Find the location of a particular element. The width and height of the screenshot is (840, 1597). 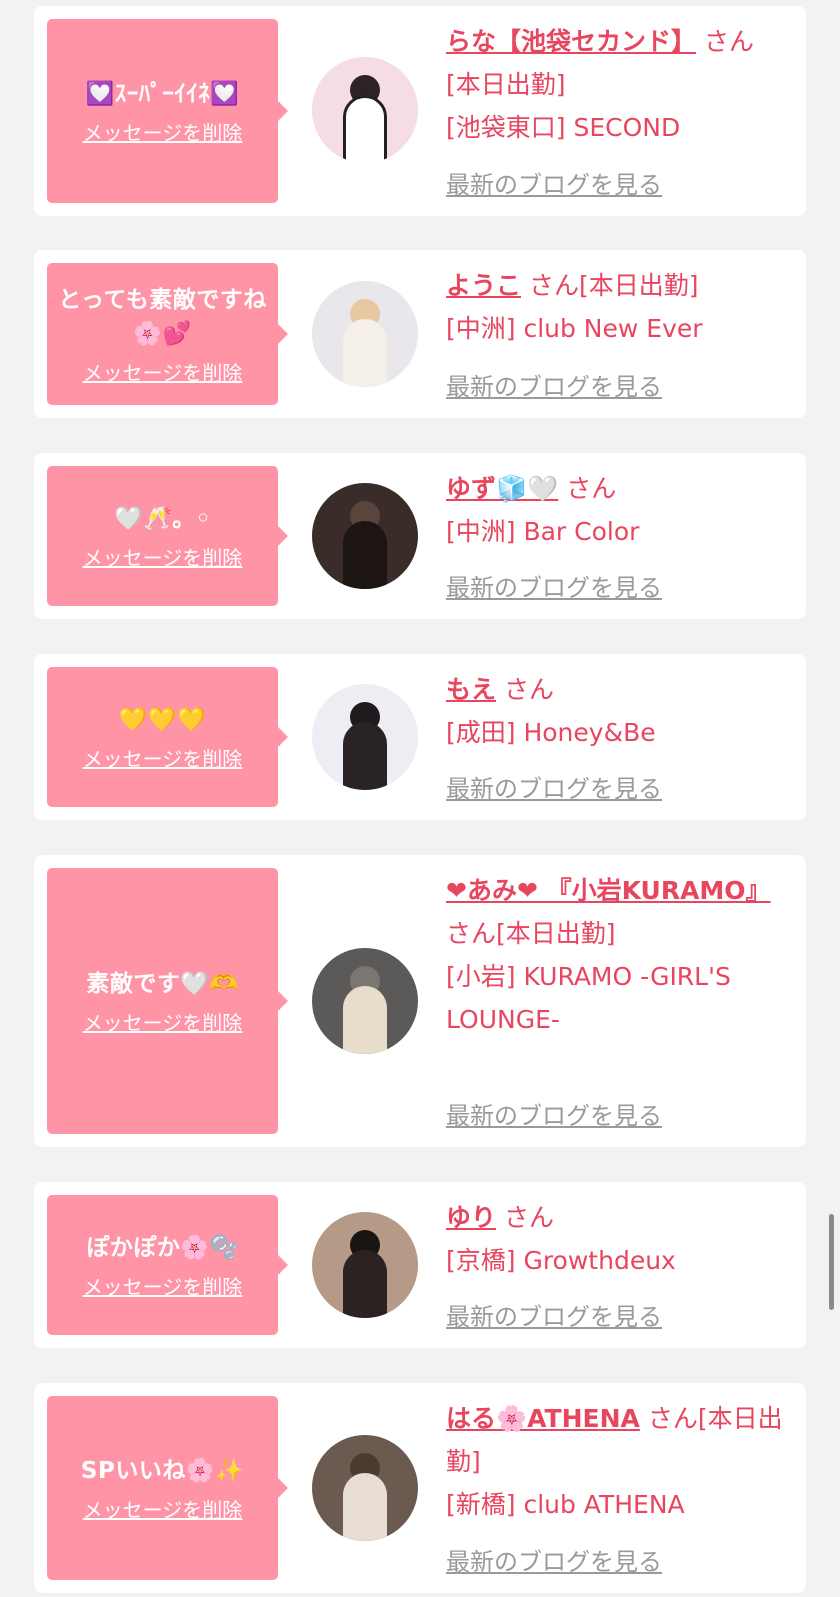

user-name-link: らな【池袋セカンド】 is located at coordinates (571, 41).